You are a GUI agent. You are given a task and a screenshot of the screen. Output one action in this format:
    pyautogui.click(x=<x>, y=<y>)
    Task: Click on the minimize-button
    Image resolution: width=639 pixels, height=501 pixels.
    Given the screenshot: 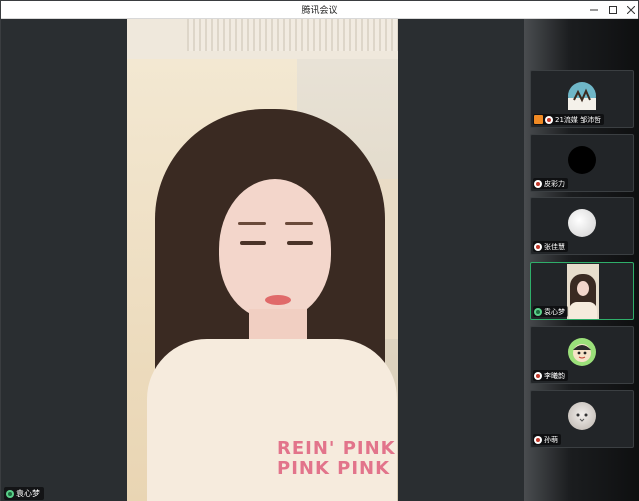 What is the action you would take?
    pyautogui.click(x=594, y=9)
    